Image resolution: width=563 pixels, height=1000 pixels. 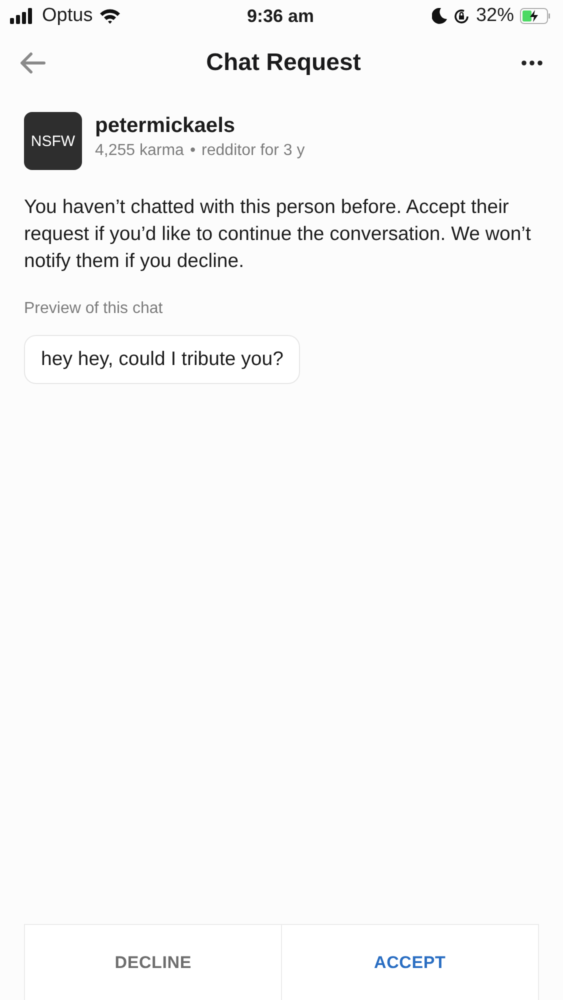 I want to click on rotation-lock-icon, so click(x=461, y=16).